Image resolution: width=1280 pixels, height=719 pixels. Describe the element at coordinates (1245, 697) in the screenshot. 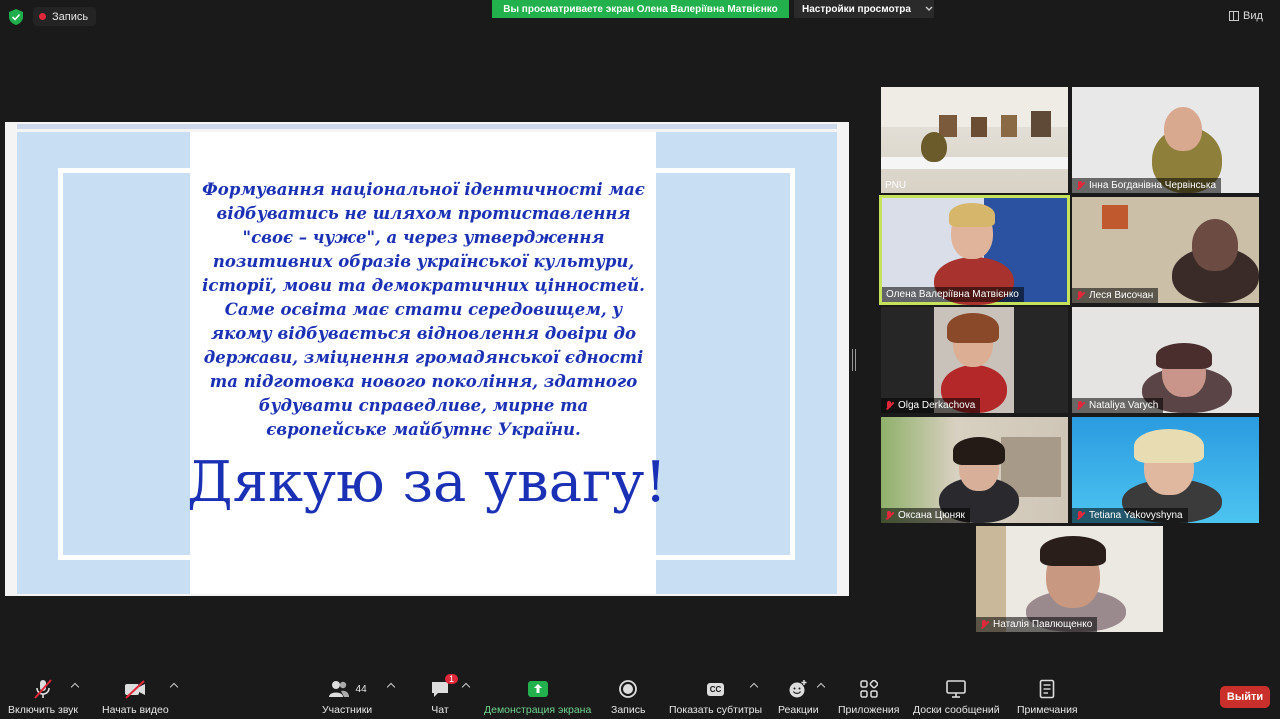

I see `leave-meeting-button: Выйти` at that location.